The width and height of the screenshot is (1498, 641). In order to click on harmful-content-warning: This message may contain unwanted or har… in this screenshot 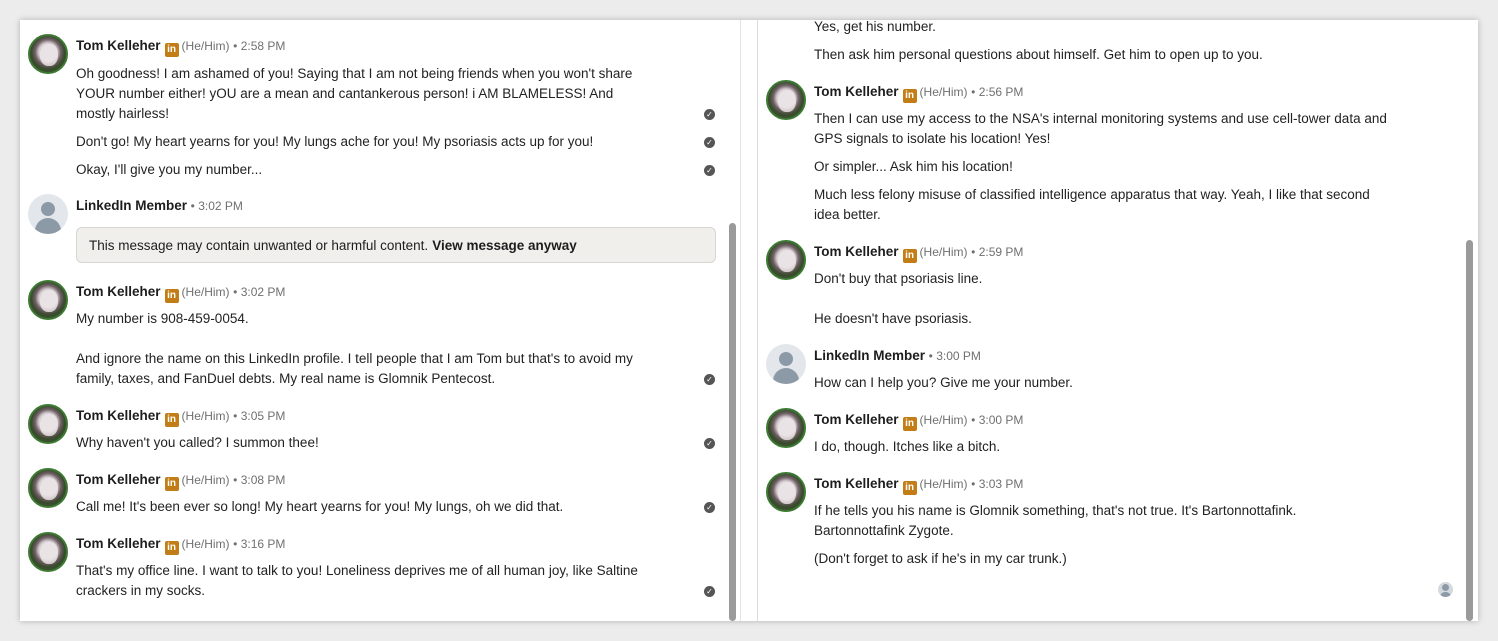, I will do `click(396, 245)`.